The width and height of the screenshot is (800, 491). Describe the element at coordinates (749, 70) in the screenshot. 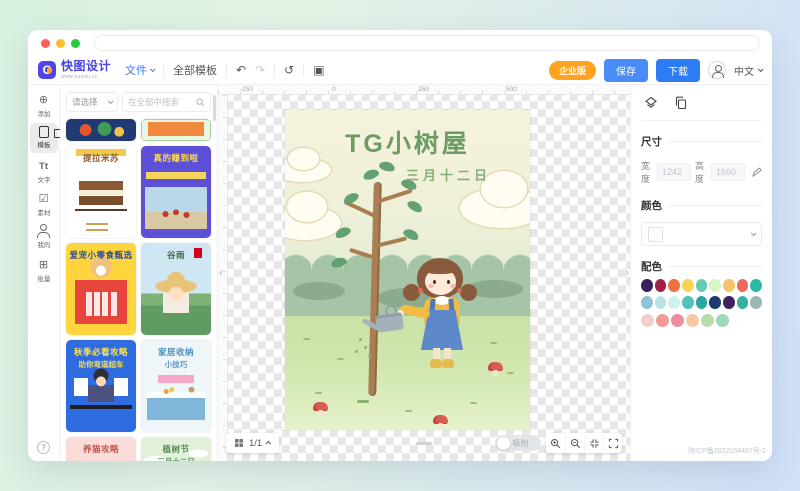

I see `language-selector: 中文` at that location.